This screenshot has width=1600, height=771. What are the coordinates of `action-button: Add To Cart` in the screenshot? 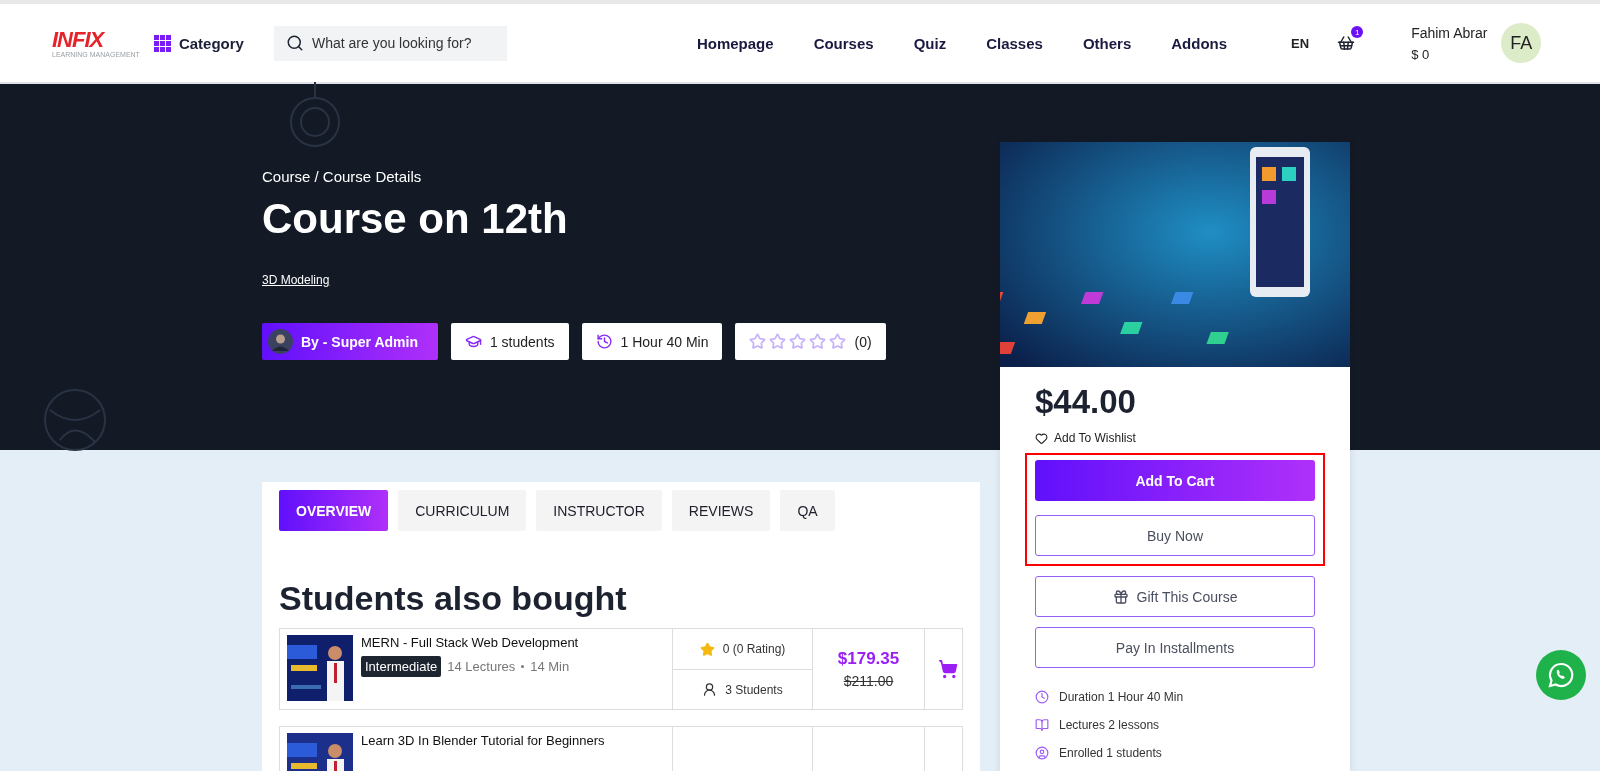 It's located at (1175, 480).